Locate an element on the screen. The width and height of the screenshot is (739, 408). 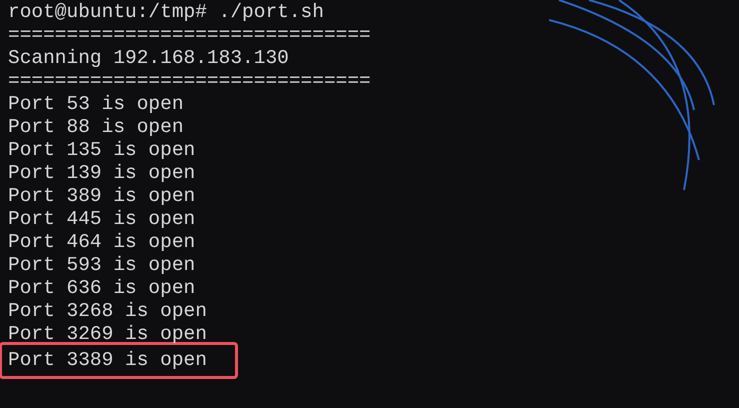
terminal-line: Port 53 is open is located at coordinates (95, 104).